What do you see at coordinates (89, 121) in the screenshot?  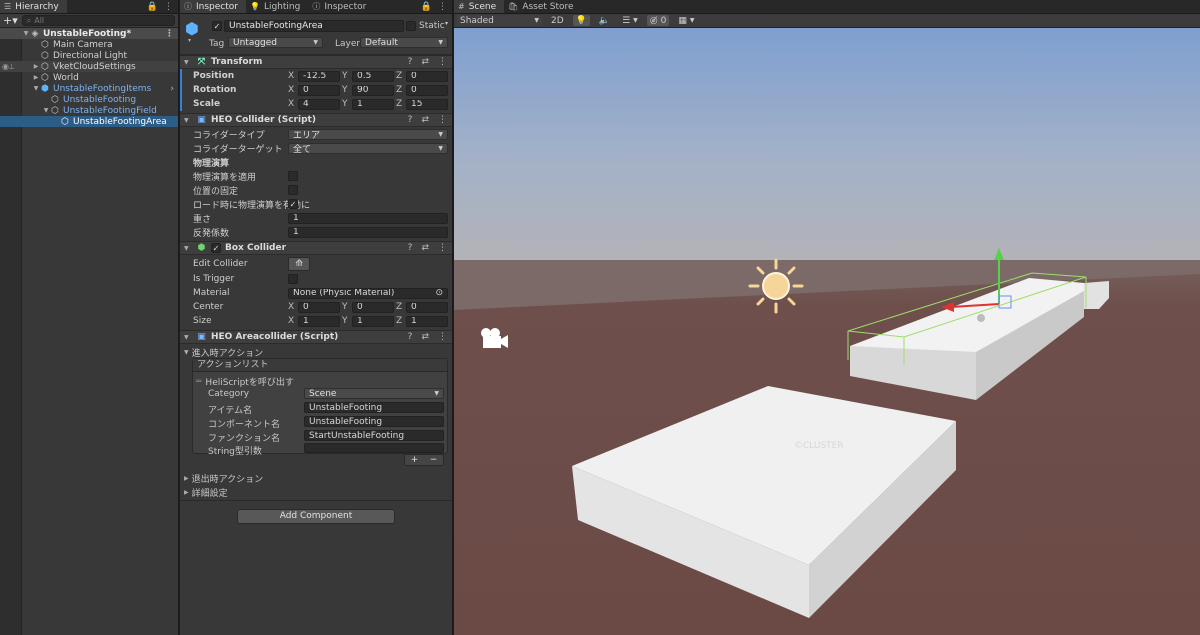 I see `hierarchy-item-unstablefootingarea: ⬡ UnstableFootingArea` at bounding box center [89, 121].